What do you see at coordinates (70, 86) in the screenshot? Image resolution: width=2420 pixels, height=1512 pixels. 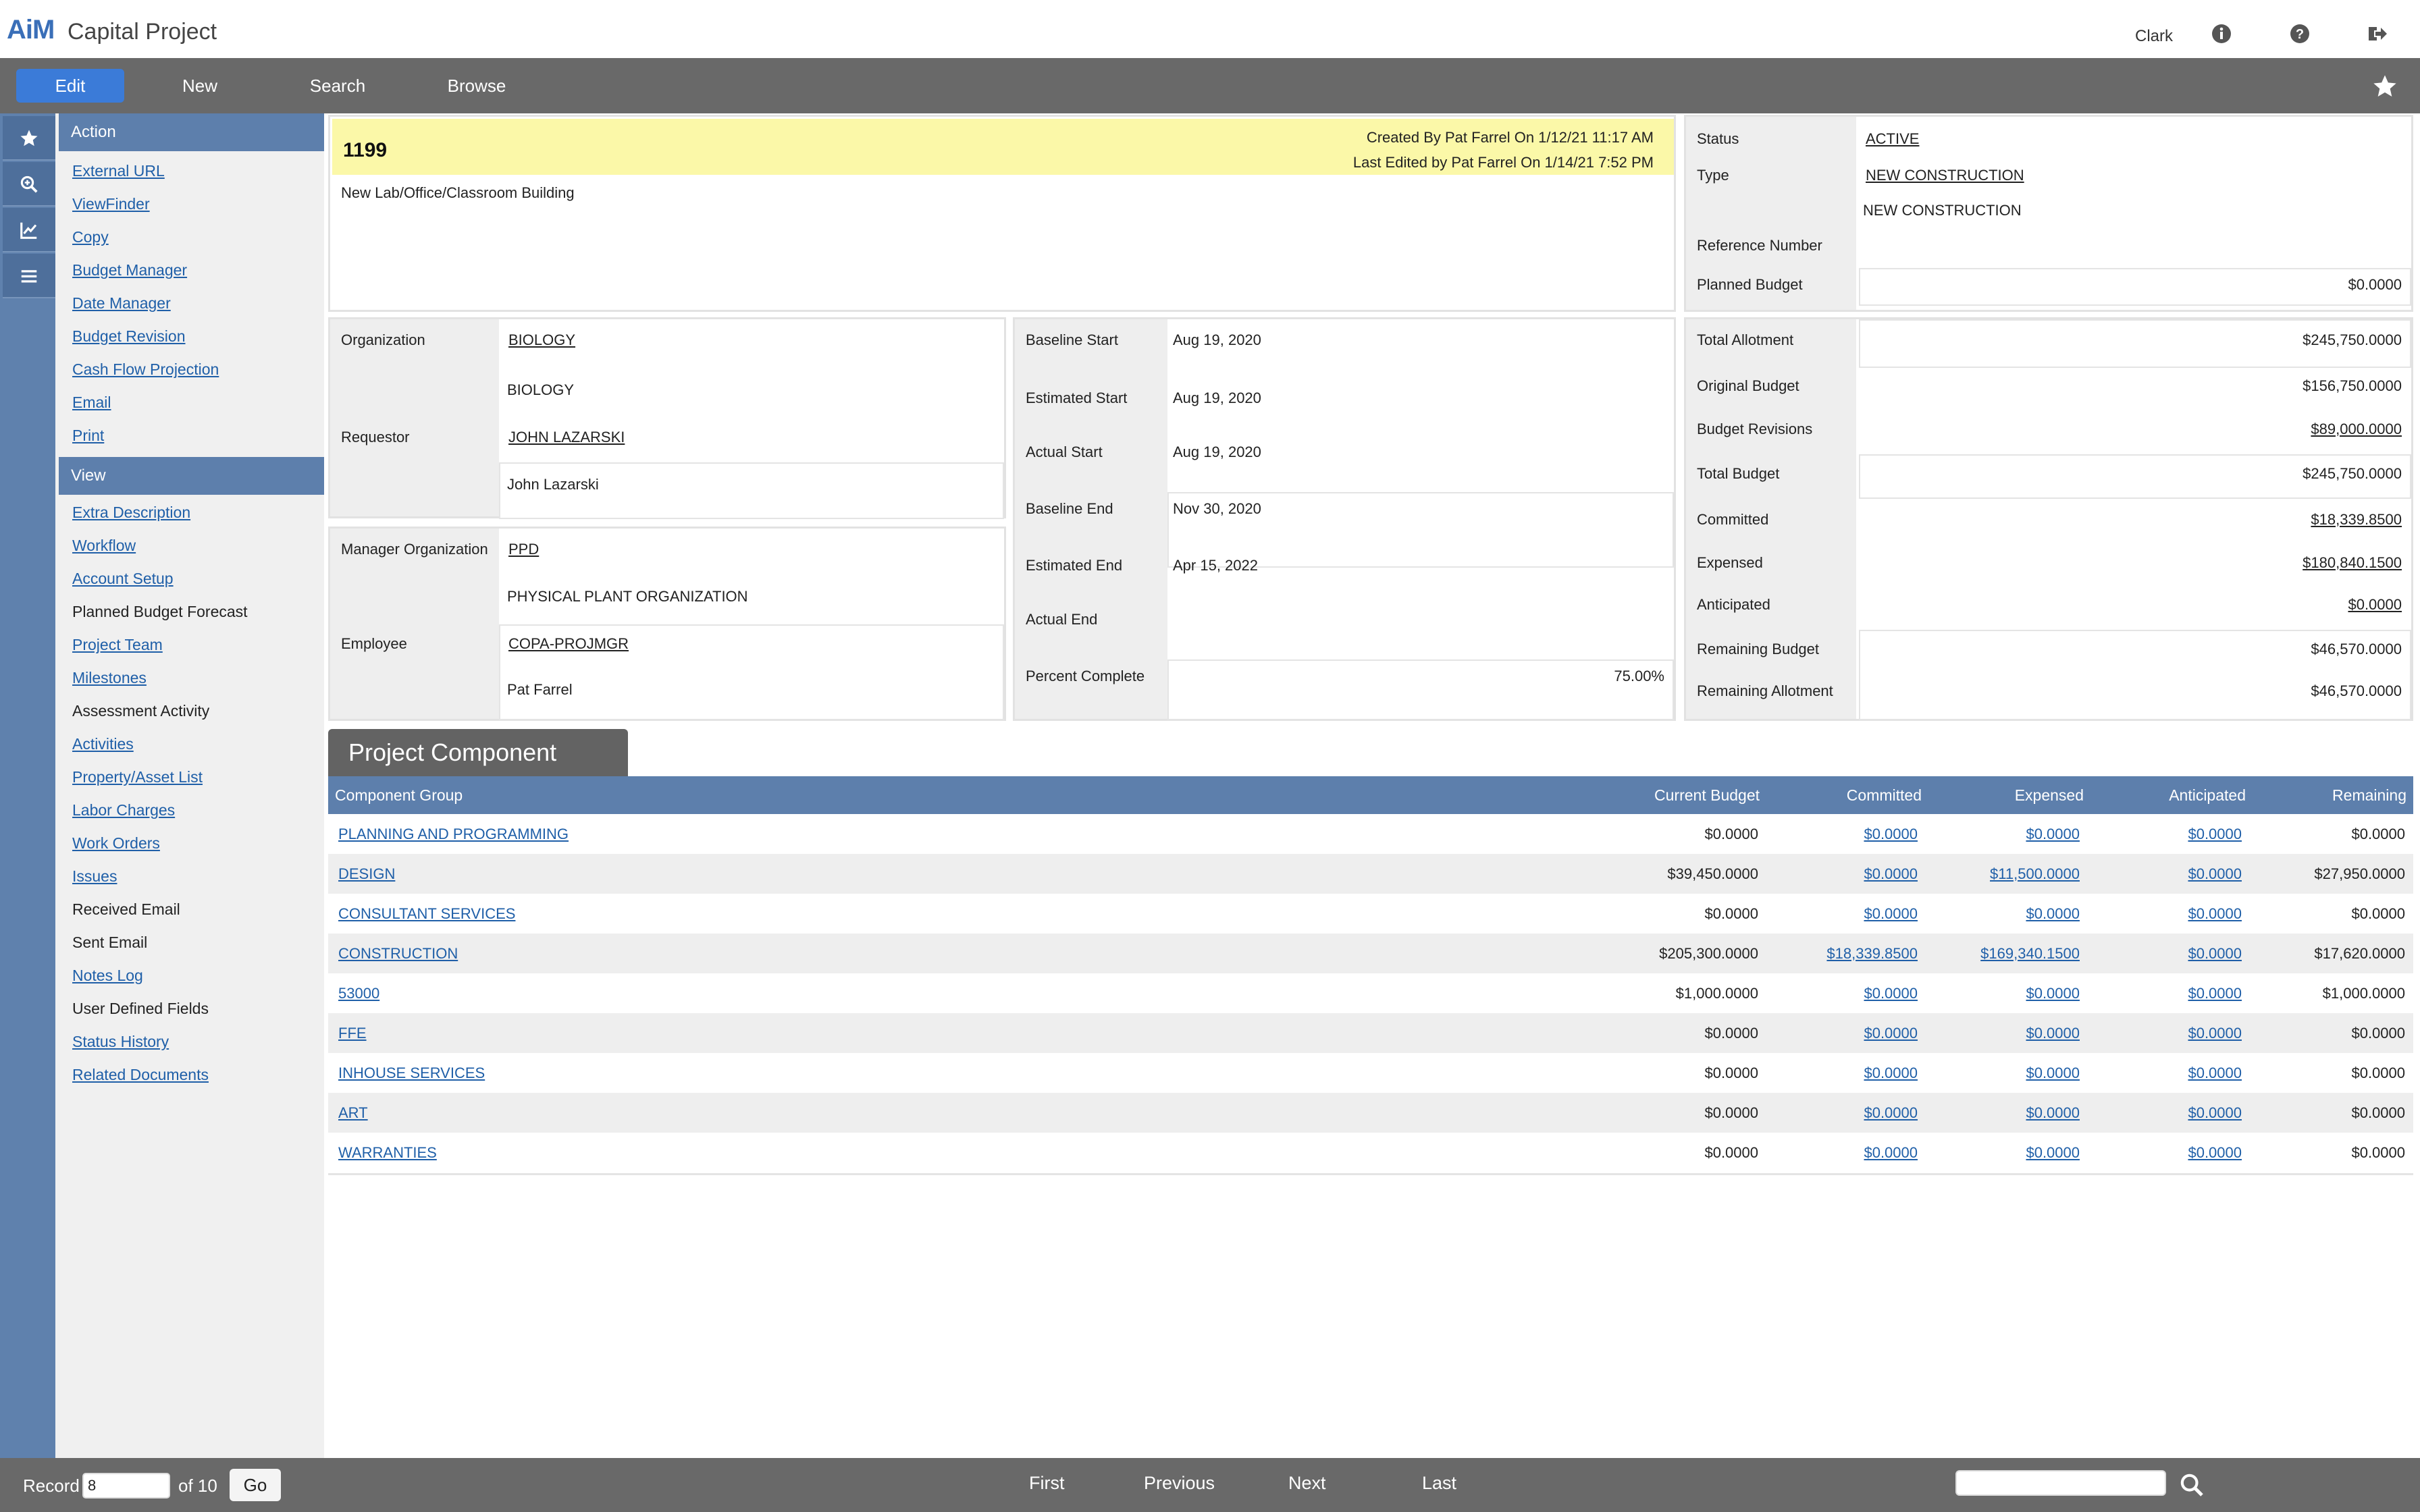 I see `edit-button: Edit` at bounding box center [70, 86].